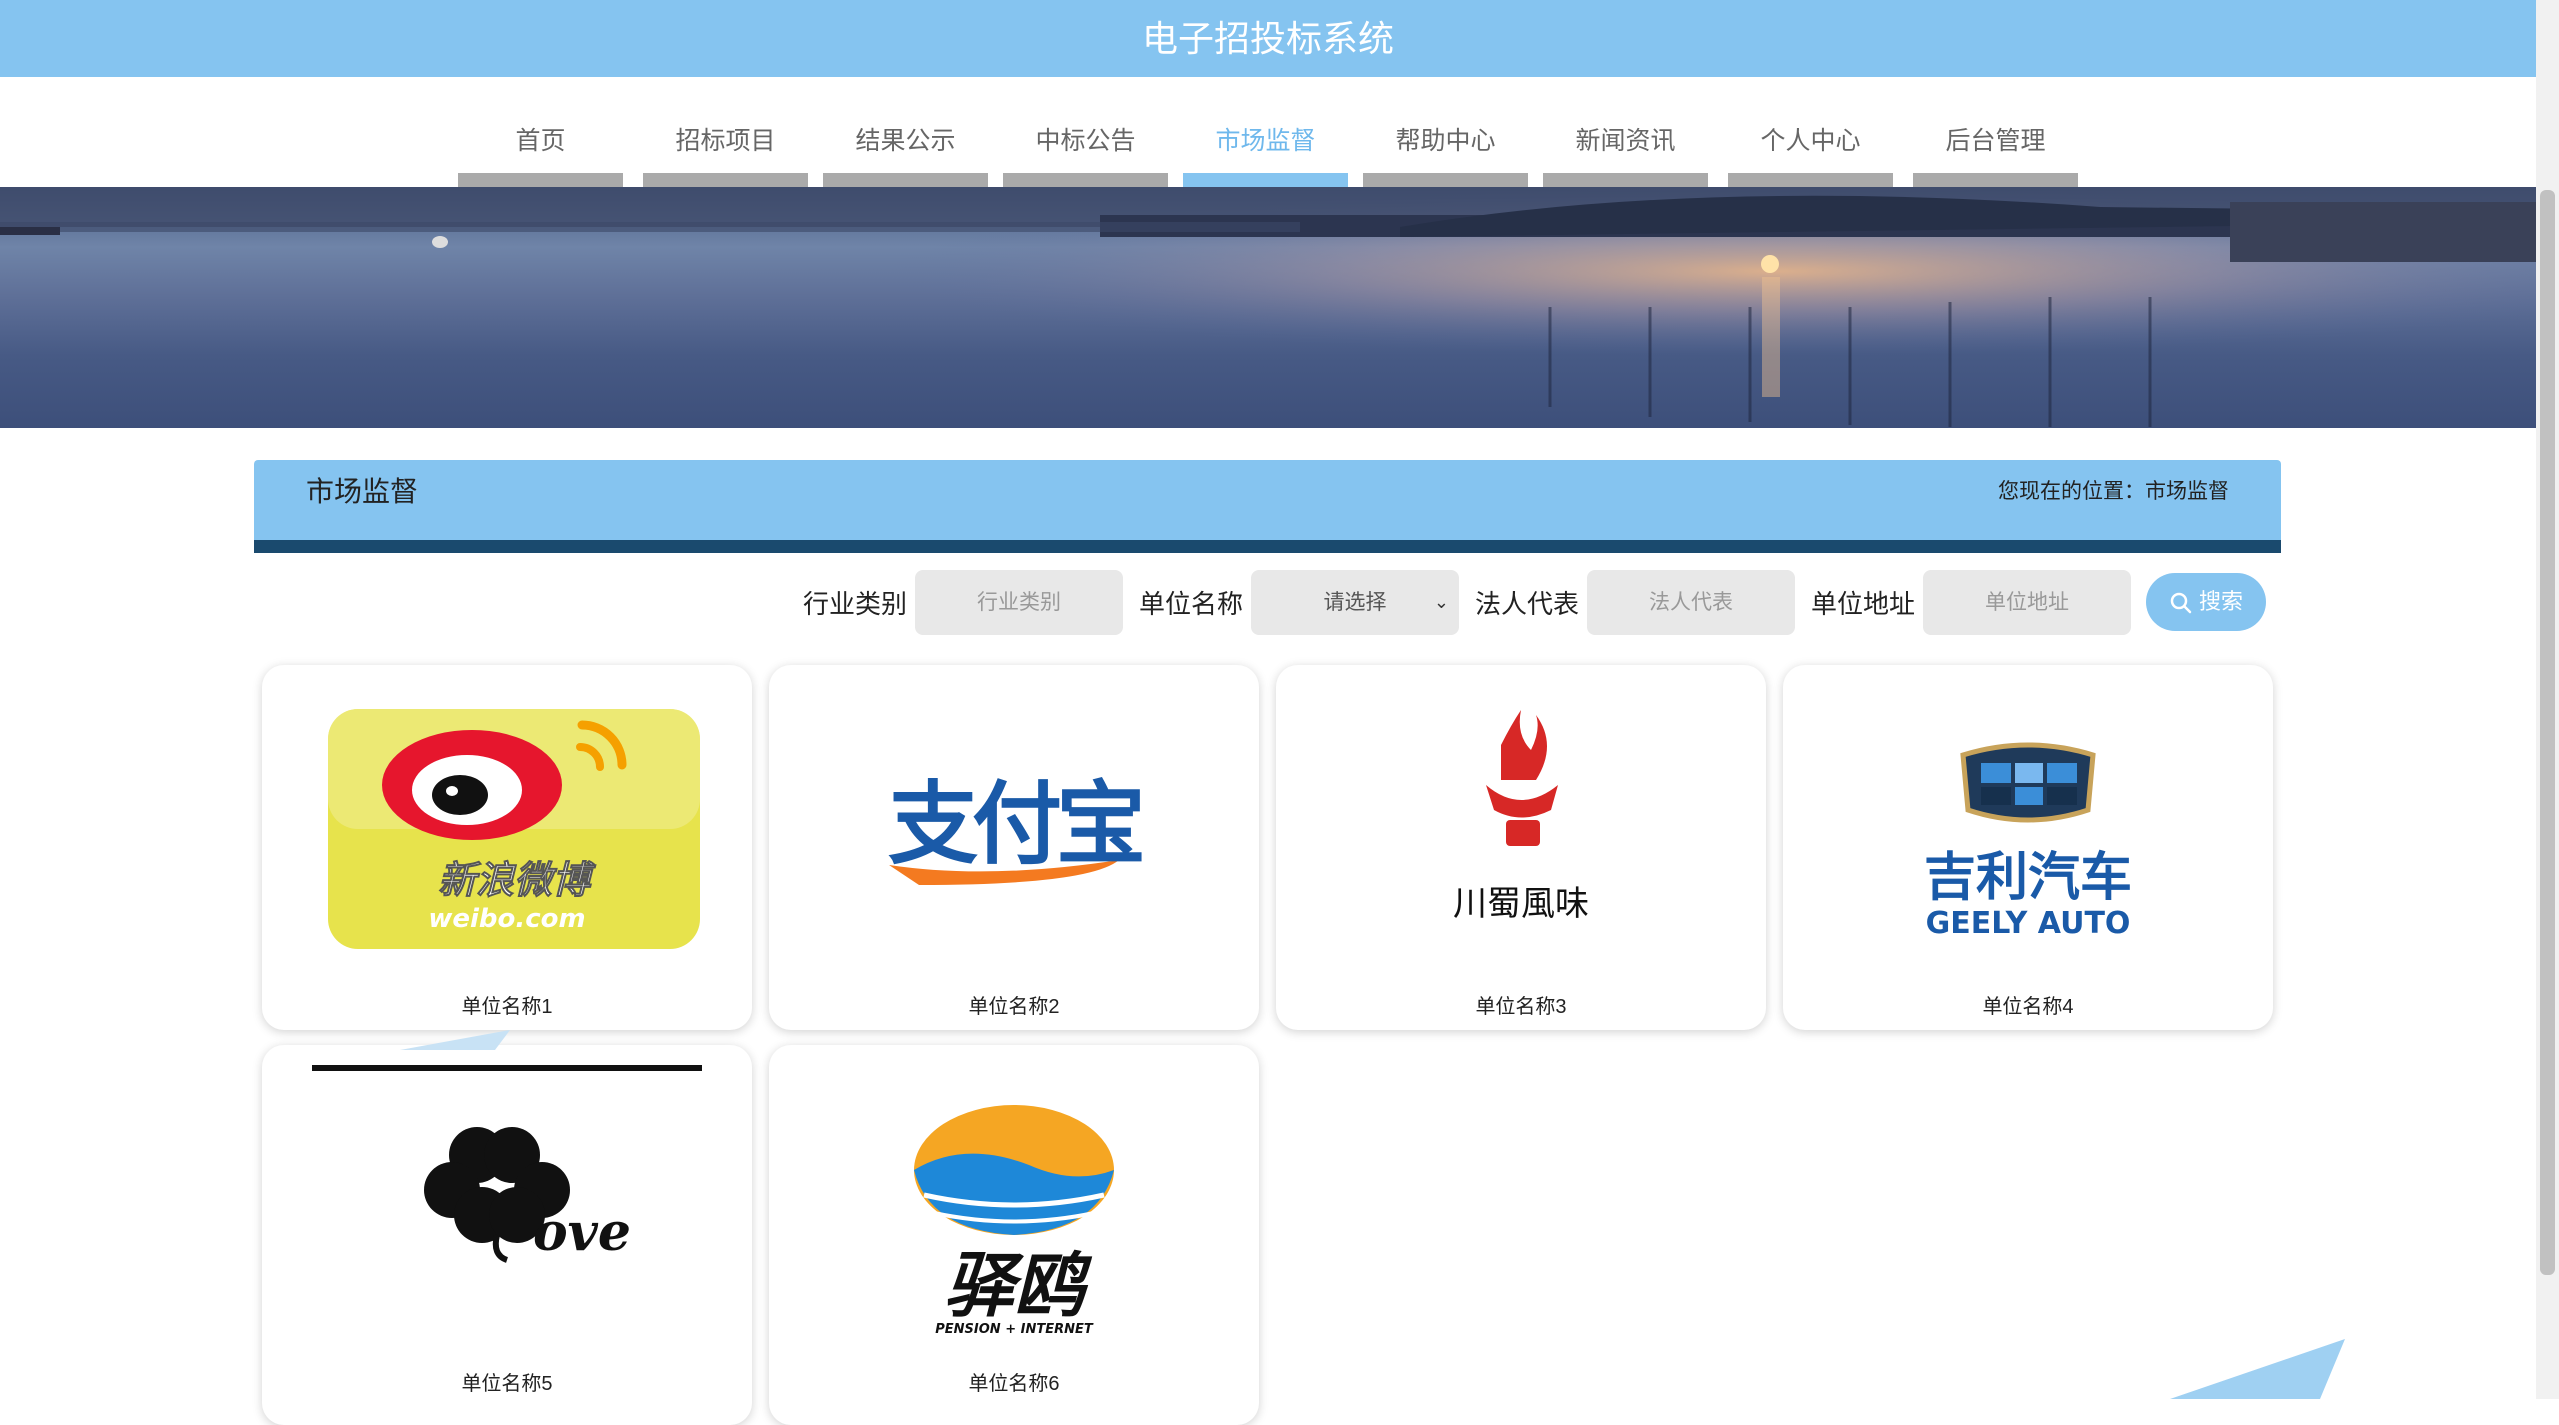 This screenshot has height=1425, width=2559. Describe the element at coordinates (2547, 732) in the screenshot. I see `scrollbar-thumb` at that location.